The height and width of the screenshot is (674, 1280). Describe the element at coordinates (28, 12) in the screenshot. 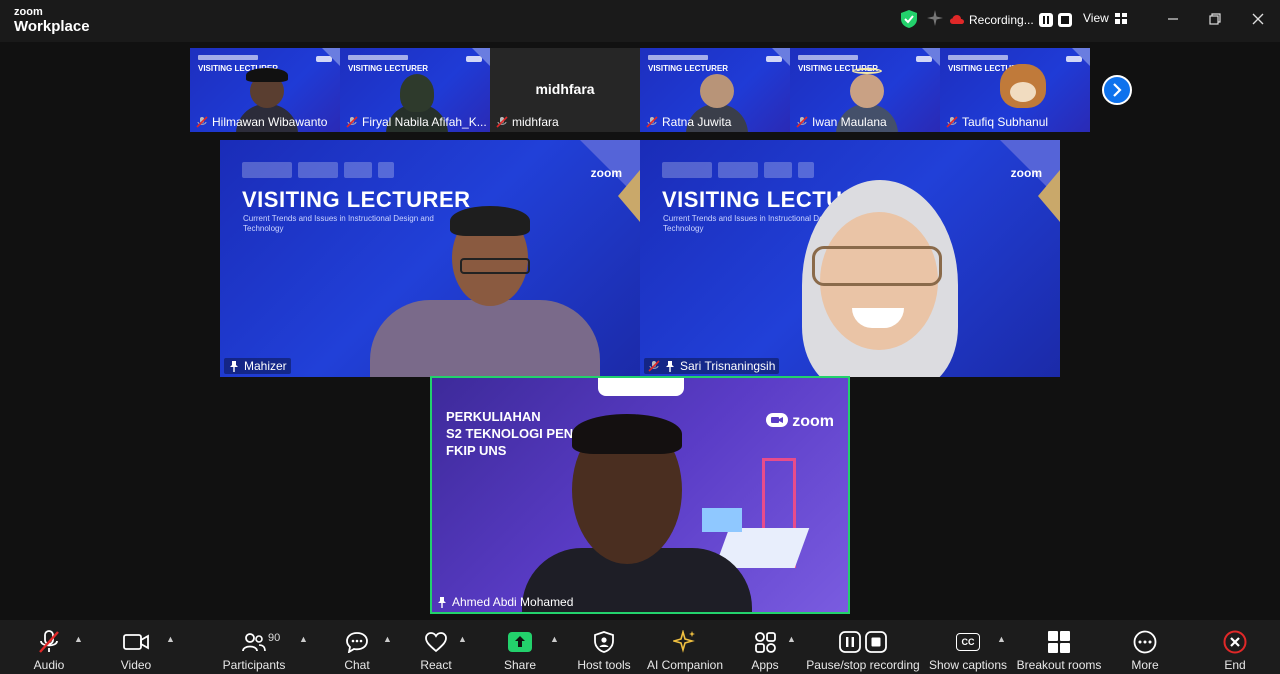

I see `logo-top-text: zoom` at that location.